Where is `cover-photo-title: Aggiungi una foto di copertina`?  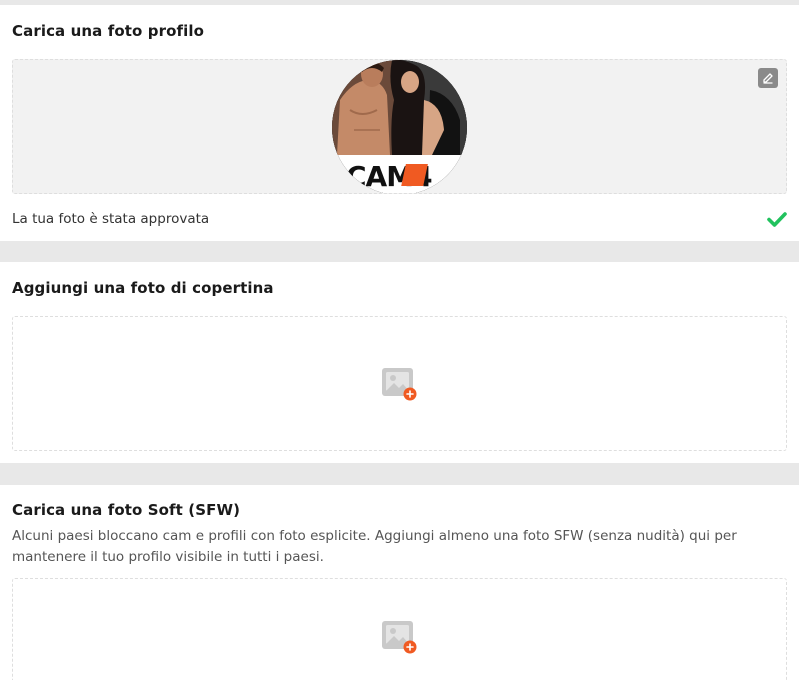
cover-photo-title: Aggiungi una foto di copertina is located at coordinates (143, 288).